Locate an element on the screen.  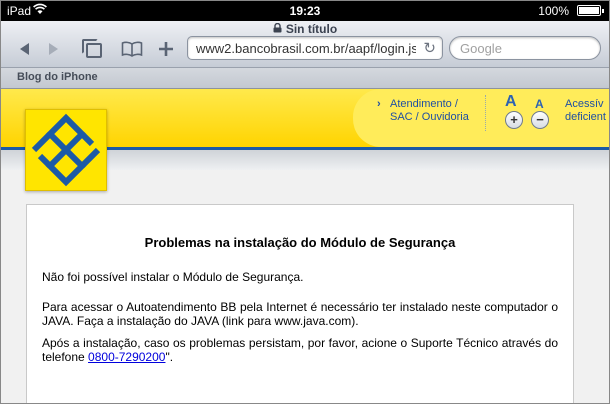
atendimento-line2: SAC / Ouvidoria is located at coordinates (429, 117).